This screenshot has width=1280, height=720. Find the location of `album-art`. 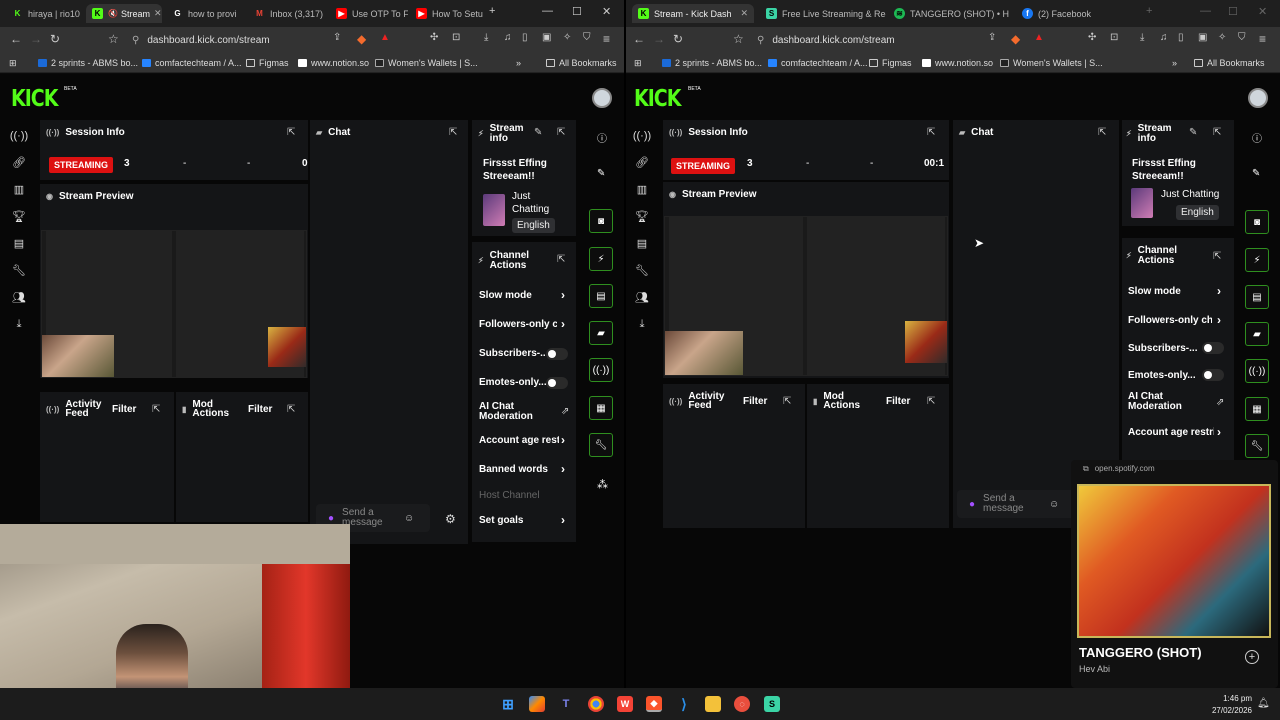

album-art is located at coordinates (1174, 561).